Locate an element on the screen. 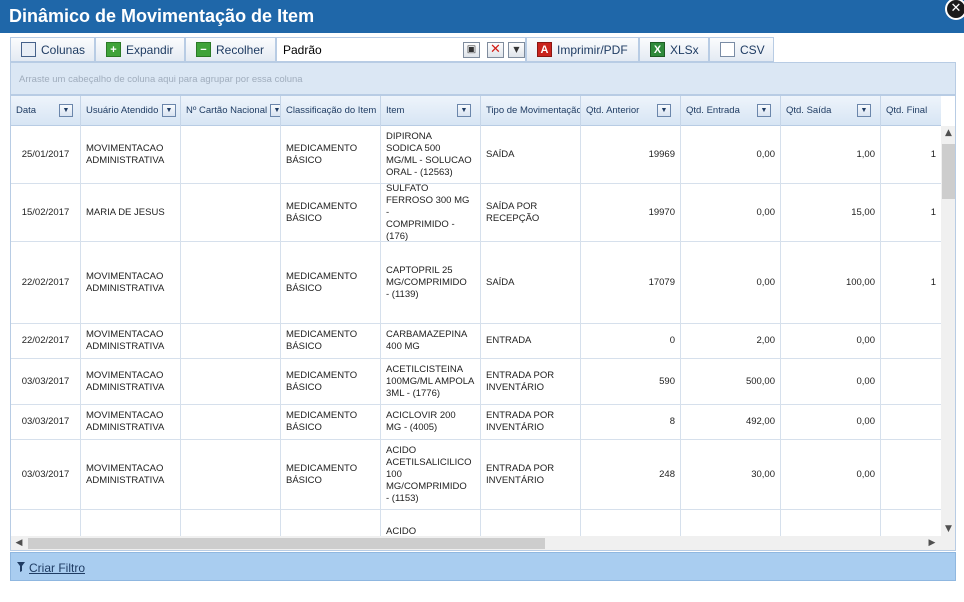 The width and height of the screenshot is (964, 602). cell-qtd-anterior: 590 is located at coordinates (631, 381).